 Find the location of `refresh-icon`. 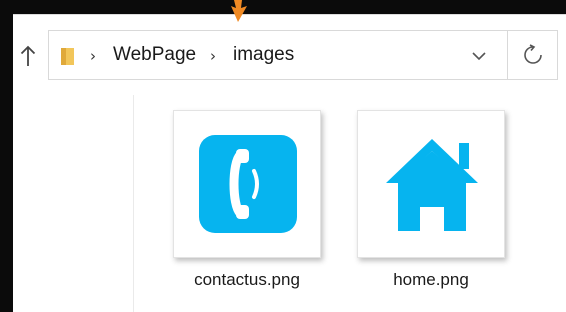

refresh-icon is located at coordinates (532, 54).